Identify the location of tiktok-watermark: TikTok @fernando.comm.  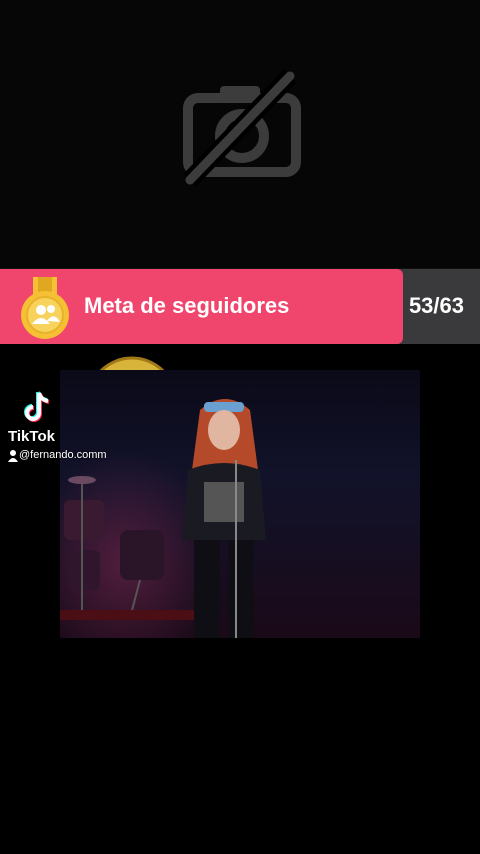
(71, 430).